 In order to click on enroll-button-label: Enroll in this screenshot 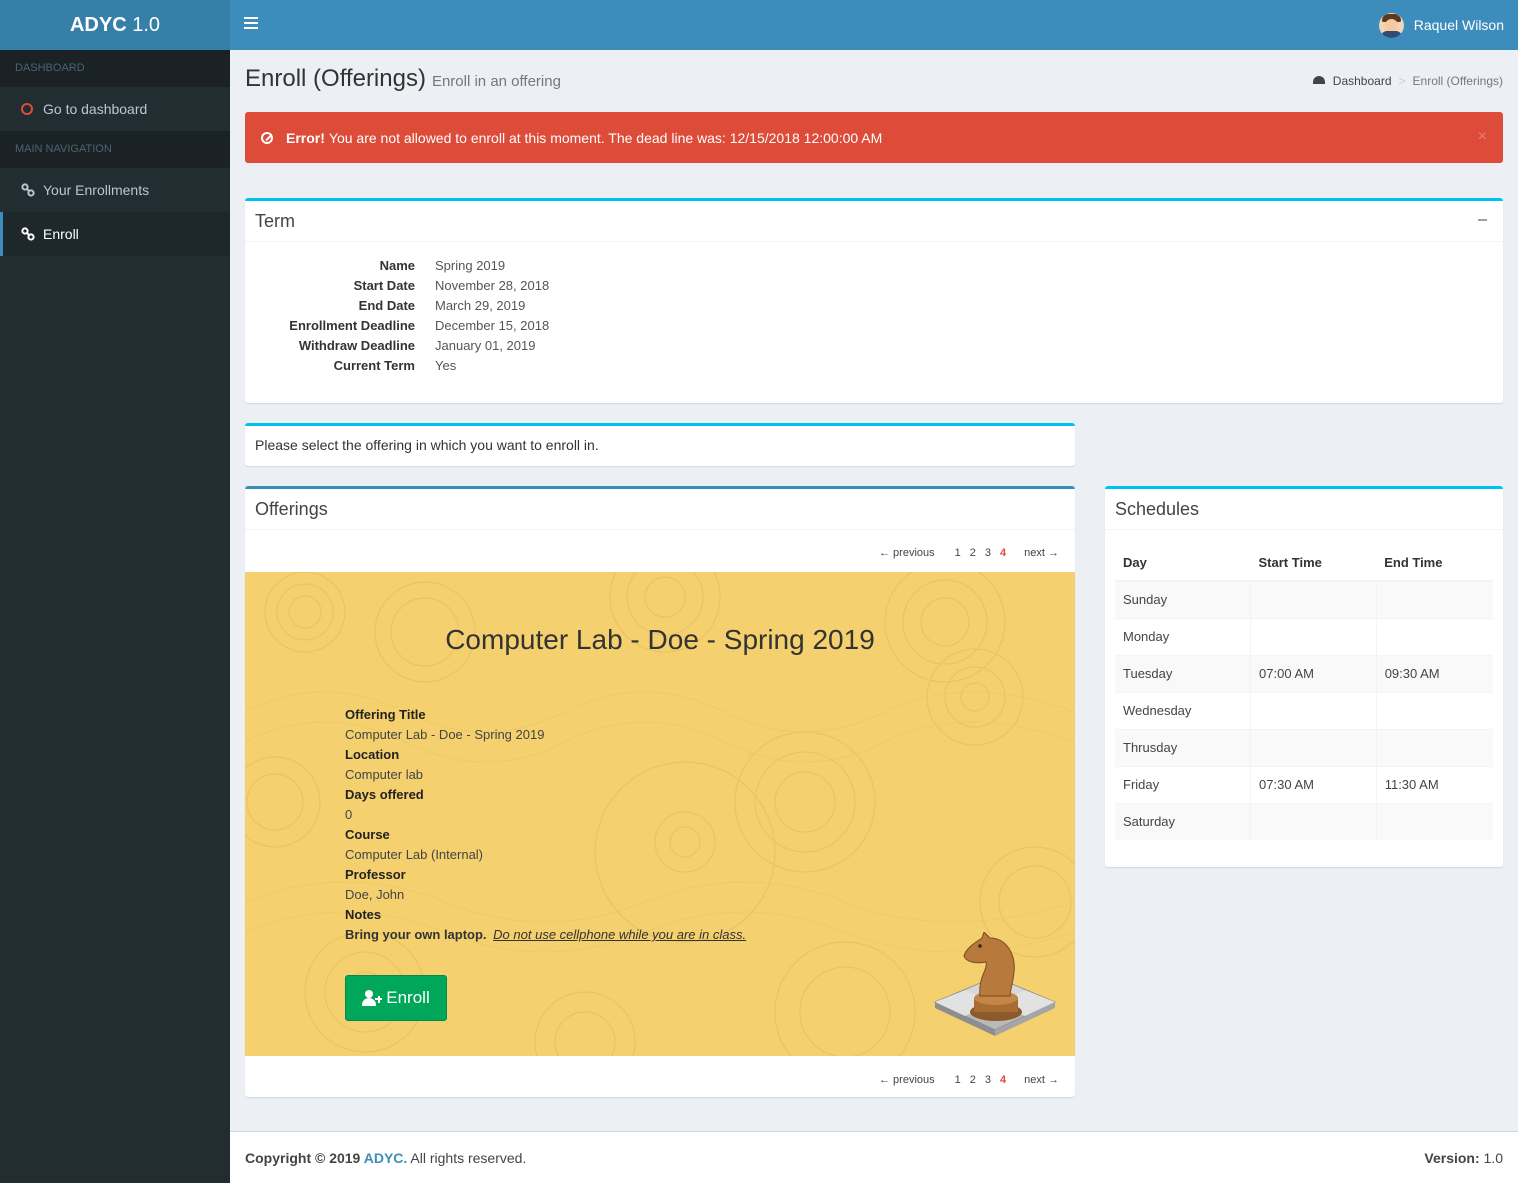, I will do `click(408, 997)`.